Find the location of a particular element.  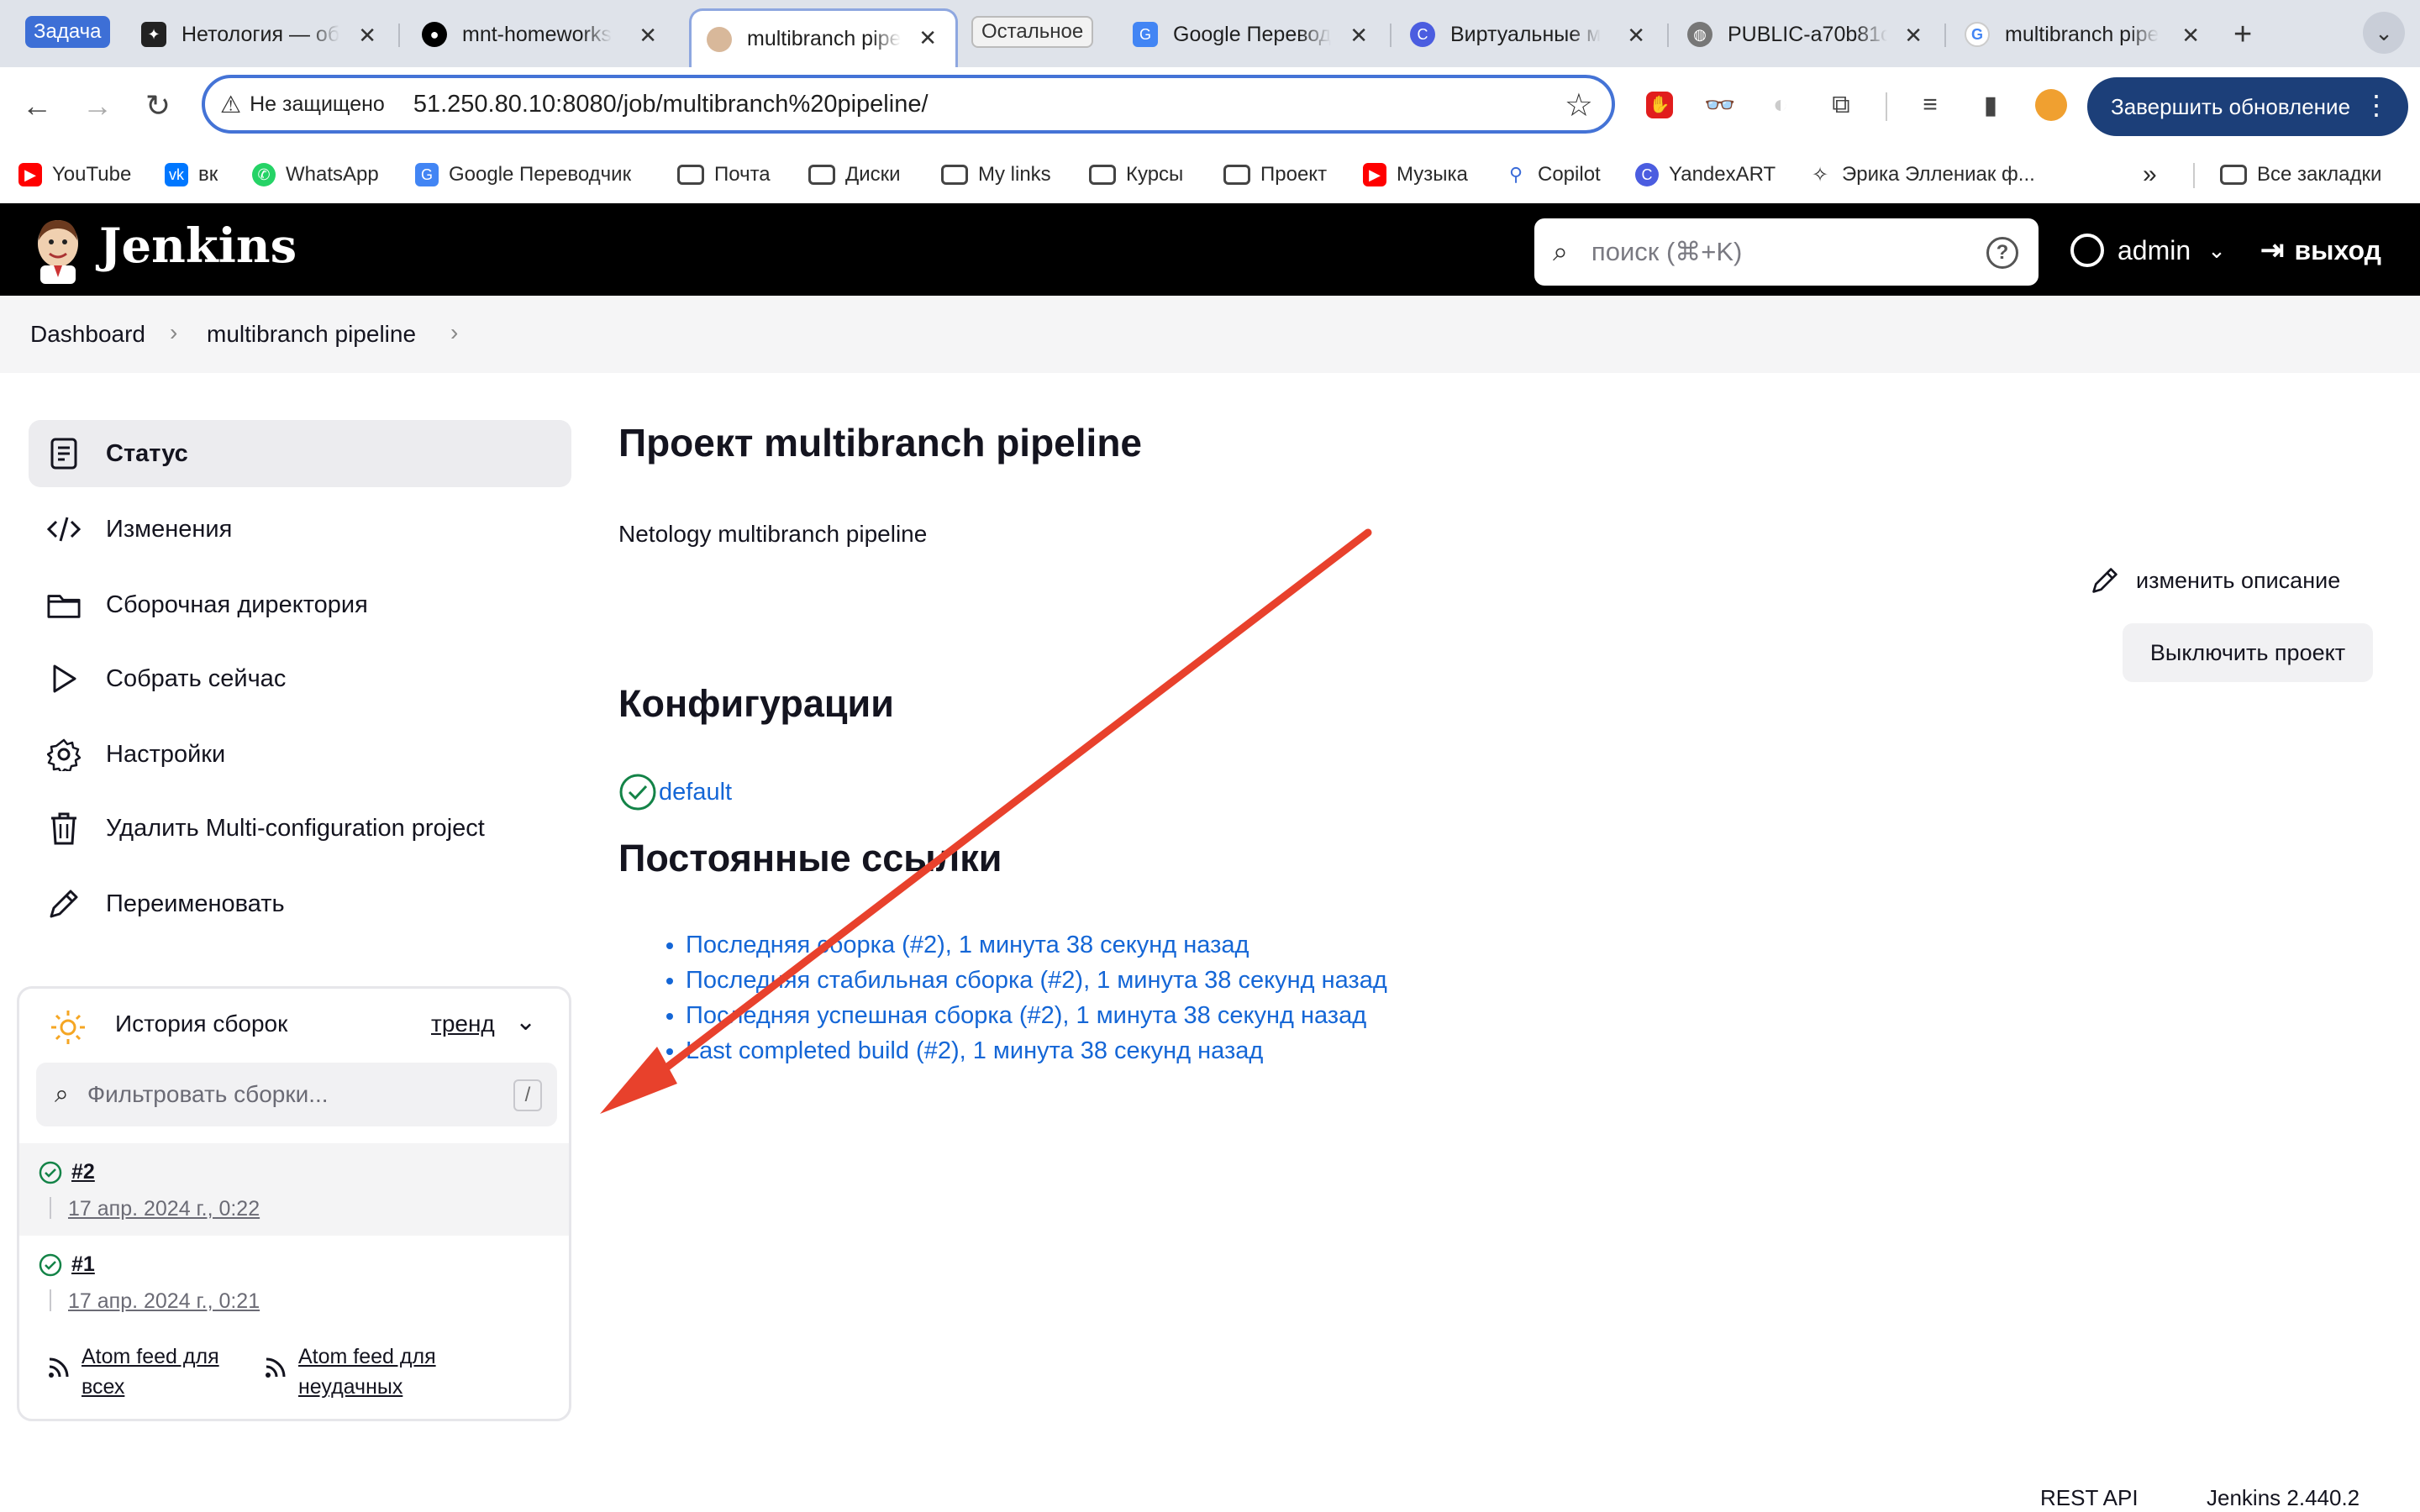

sidebar-item-status: Статус is located at coordinates (300, 453).